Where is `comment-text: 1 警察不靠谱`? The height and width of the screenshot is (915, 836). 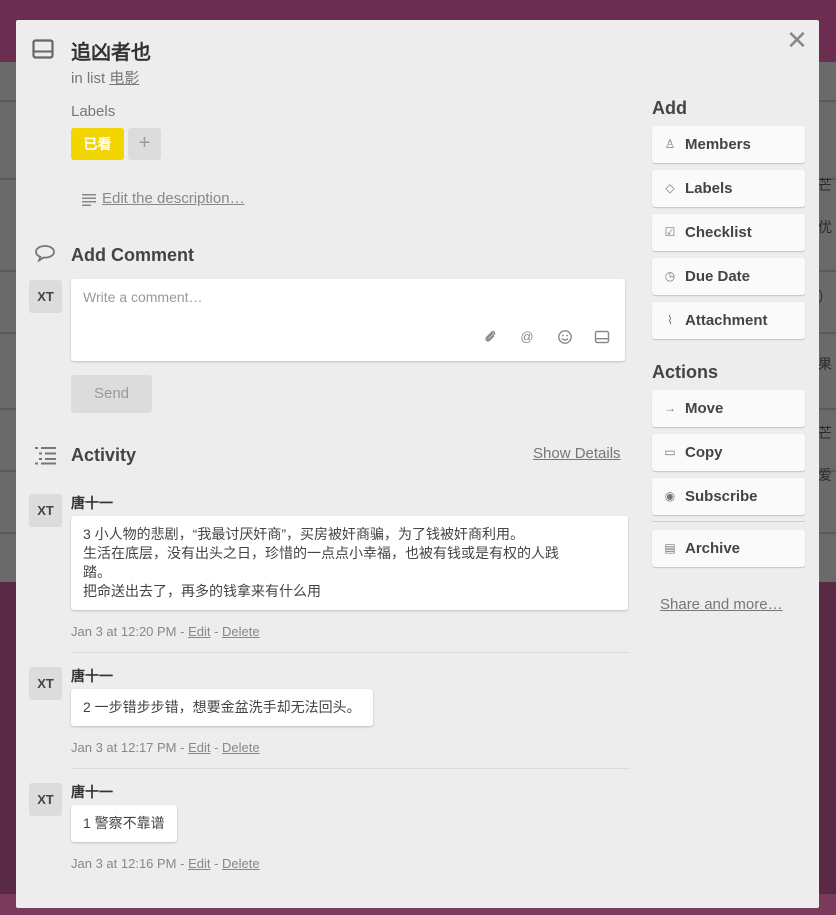
comment-text: 1 警察不靠谱 is located at coordinates (124, 823).